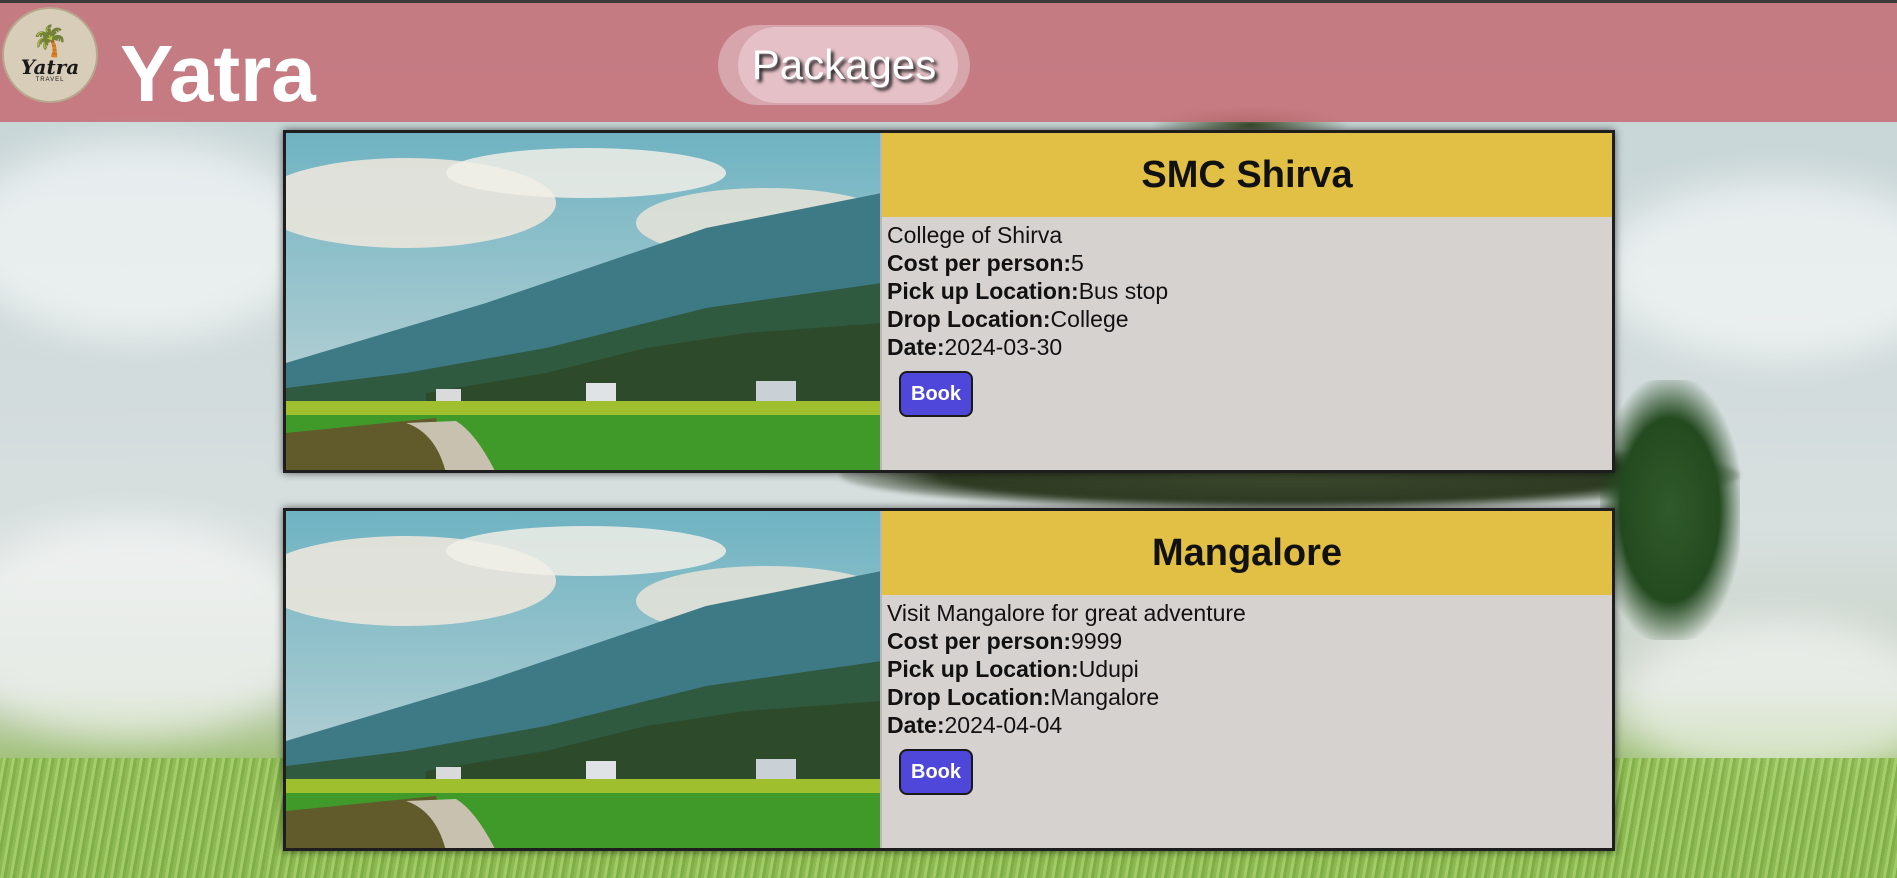 This screenshot has height=878, width=1897. What do you see at coordinates (1097, 641) in the screenshot?
I see `cost-value: 9999` at bounding box center [1097, 641].